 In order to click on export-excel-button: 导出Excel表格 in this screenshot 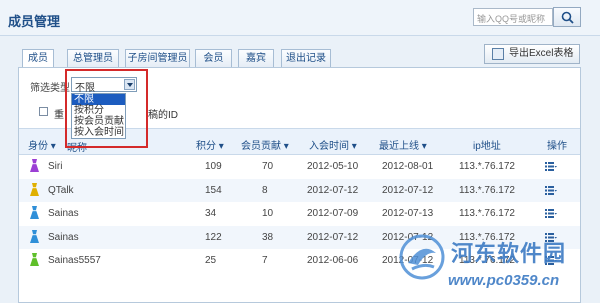, I will do `click(532, 54)`.